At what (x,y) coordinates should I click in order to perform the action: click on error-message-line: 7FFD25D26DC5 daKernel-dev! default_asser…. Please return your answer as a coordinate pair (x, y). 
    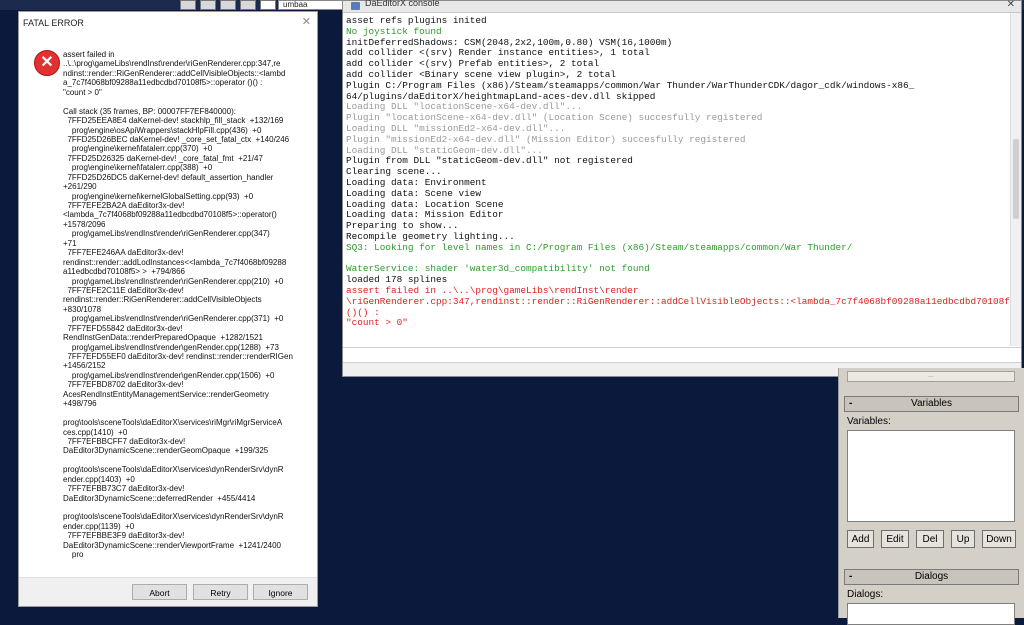
    Looking at the image, I should click on (168, 177).